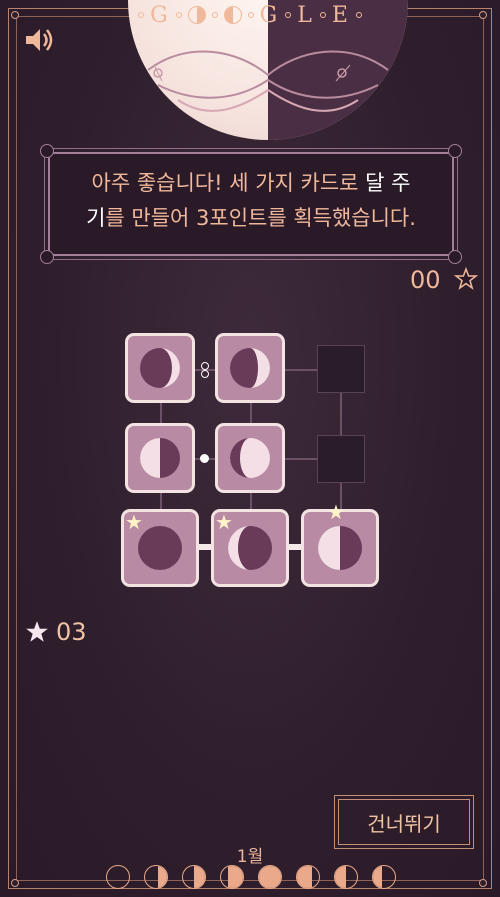  What do you see at coordinates (250, 857) in the screenshot?
I see `month-label: 1월` at bounding box center [250, 857].